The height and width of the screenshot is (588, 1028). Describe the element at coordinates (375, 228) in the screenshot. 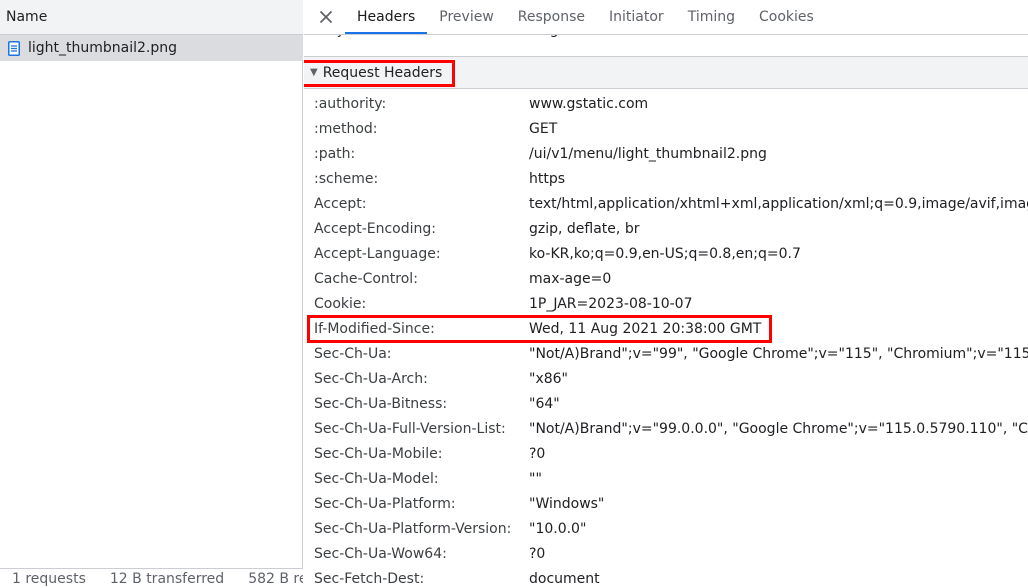

I see `header-key: Accept-Encoding:` at that location.